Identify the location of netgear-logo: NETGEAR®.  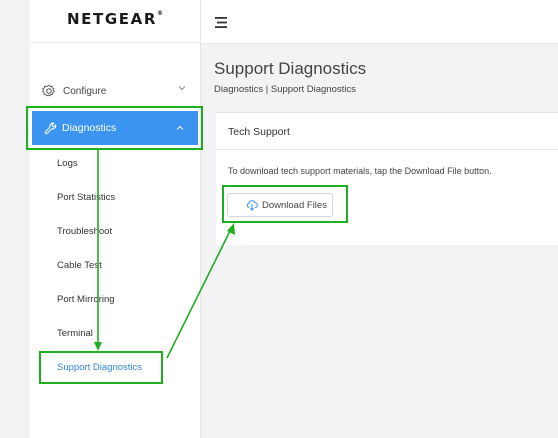
(115, 19).